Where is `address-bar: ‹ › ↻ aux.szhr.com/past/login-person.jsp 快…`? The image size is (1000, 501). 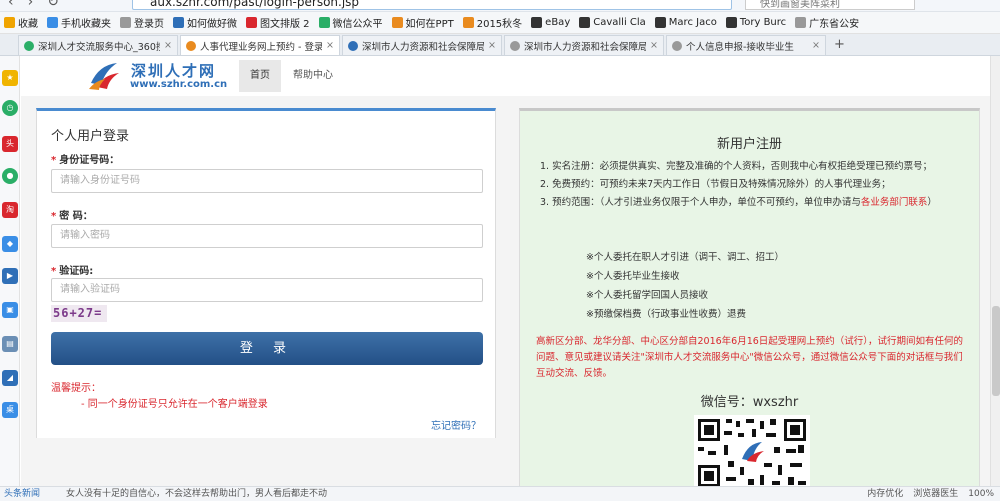 address-bar: ‹ › ↻ aux.szhr.com/past/login-person.jsp 快… is located at coordinates (500, 6).